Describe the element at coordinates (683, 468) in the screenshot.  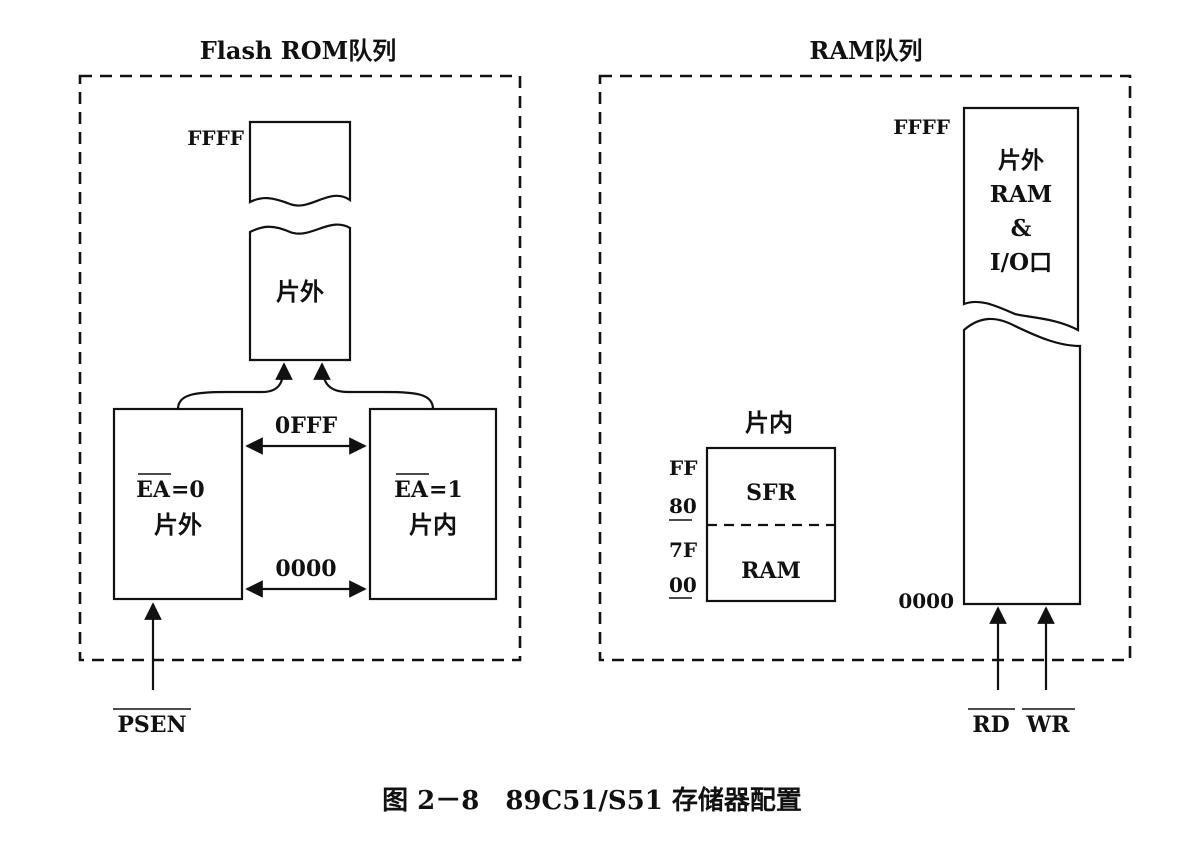
I see `addr-ff: FF` at that location.